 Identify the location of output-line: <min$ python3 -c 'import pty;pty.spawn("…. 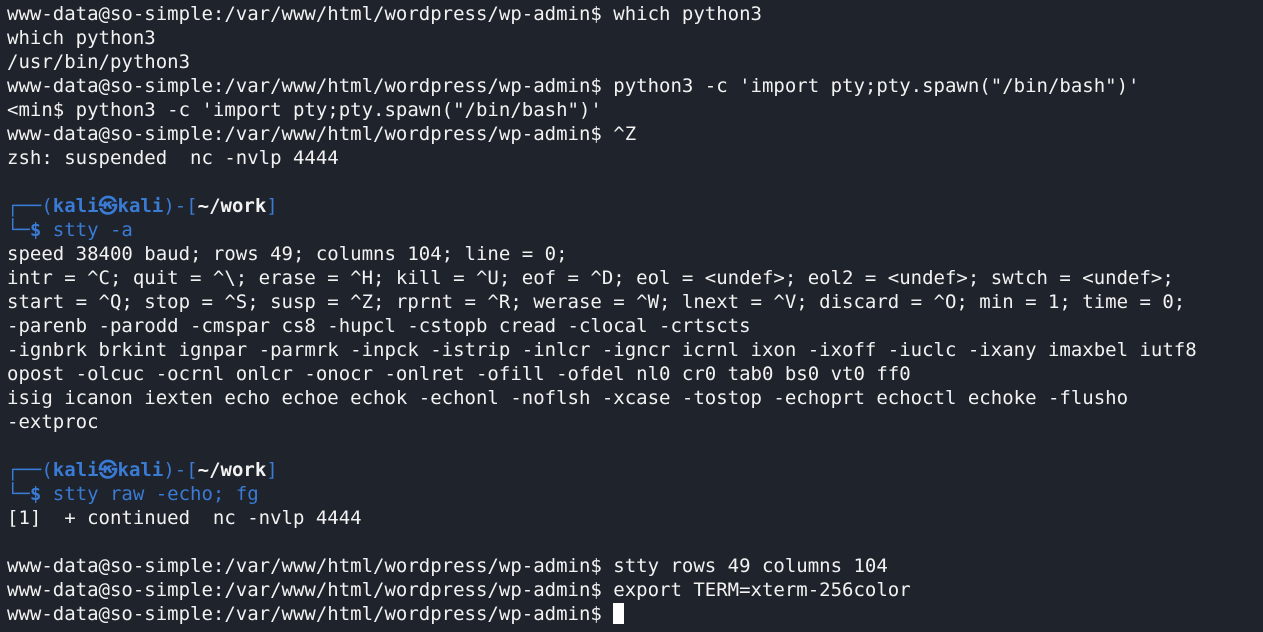
(304, 110).